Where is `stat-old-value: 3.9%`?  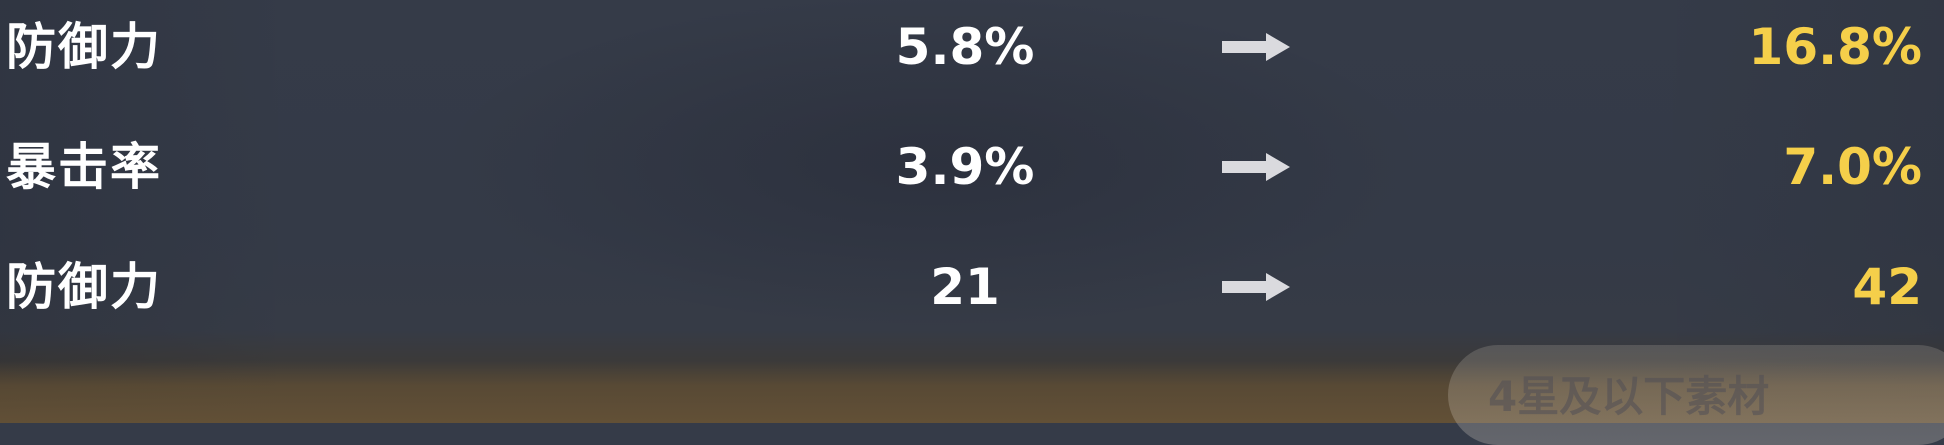
stat-old-value: 3.9% is located at coordinates (965, 167).